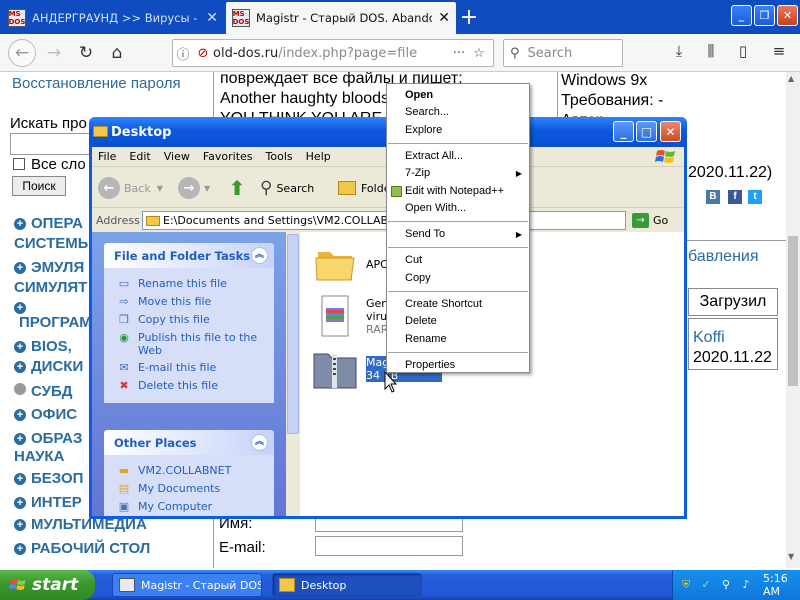 This screenshot has width=800, height=600. Describe the element at coordinates (646, 131) in the screenshot. I see `maximize-button: □` at that location.